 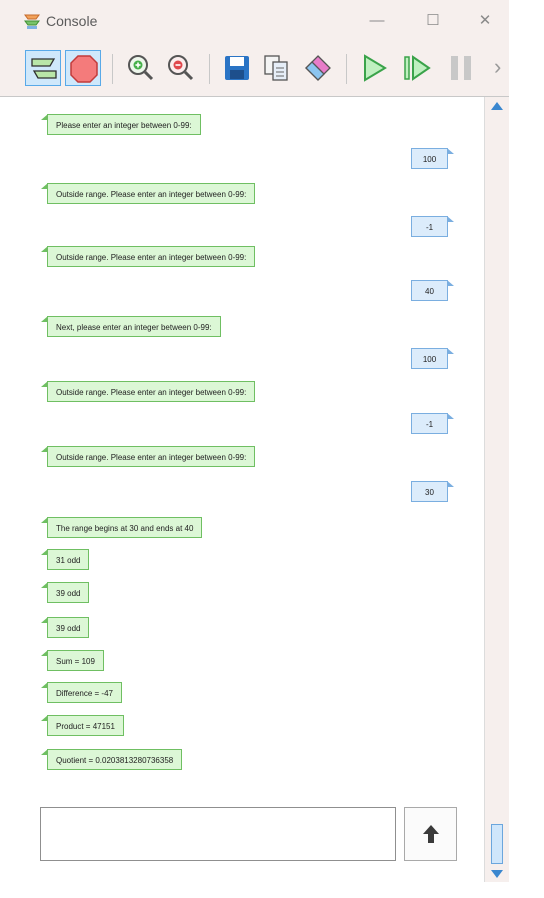 I want to click on zoom-in-button, so click(x=141, y=68).